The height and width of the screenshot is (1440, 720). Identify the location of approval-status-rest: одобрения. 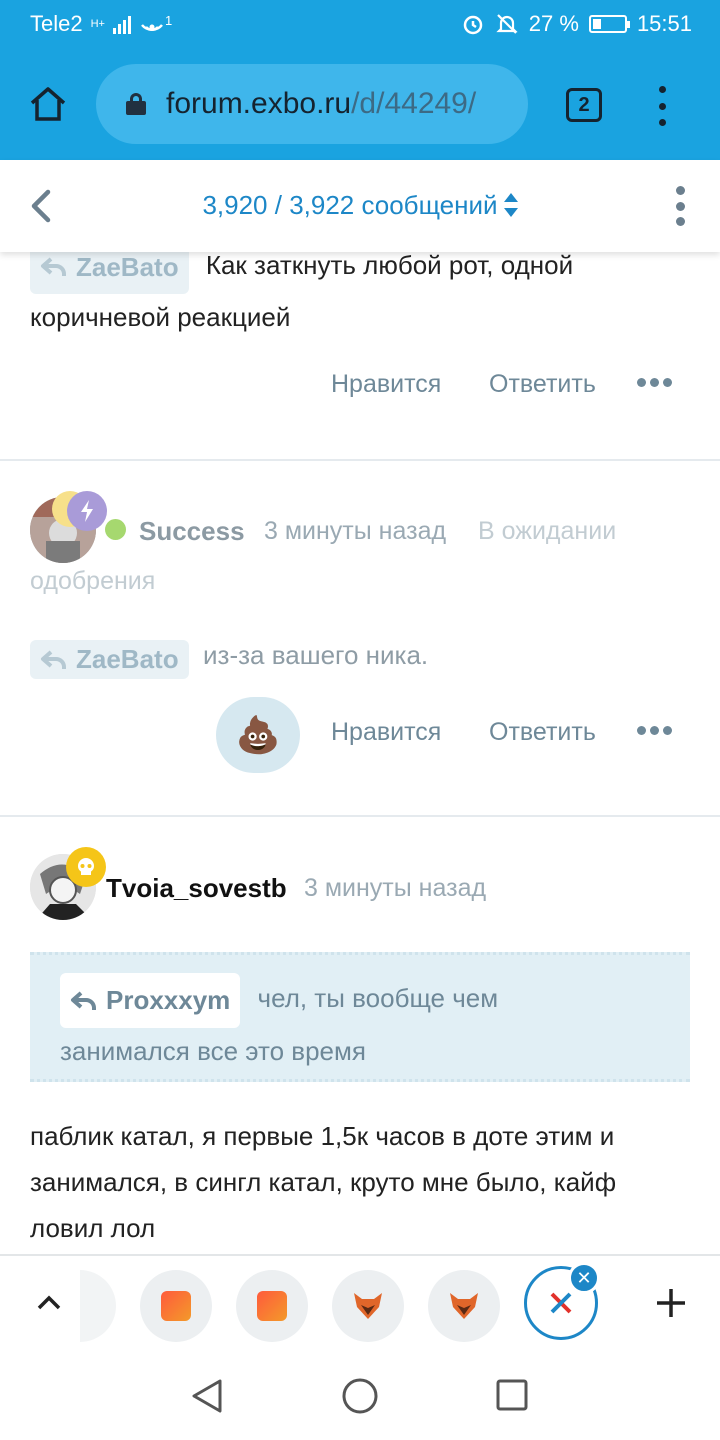
(93, 581).